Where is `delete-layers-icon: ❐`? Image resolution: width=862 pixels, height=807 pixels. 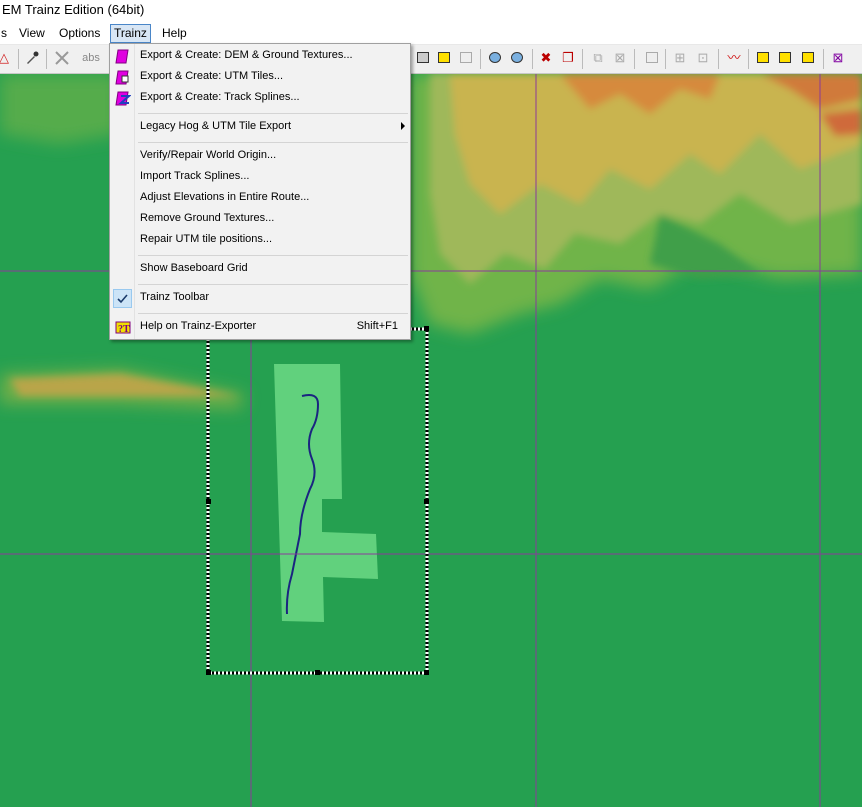
delete-layers-icon: ❐ is located at coordinates (568, 58).